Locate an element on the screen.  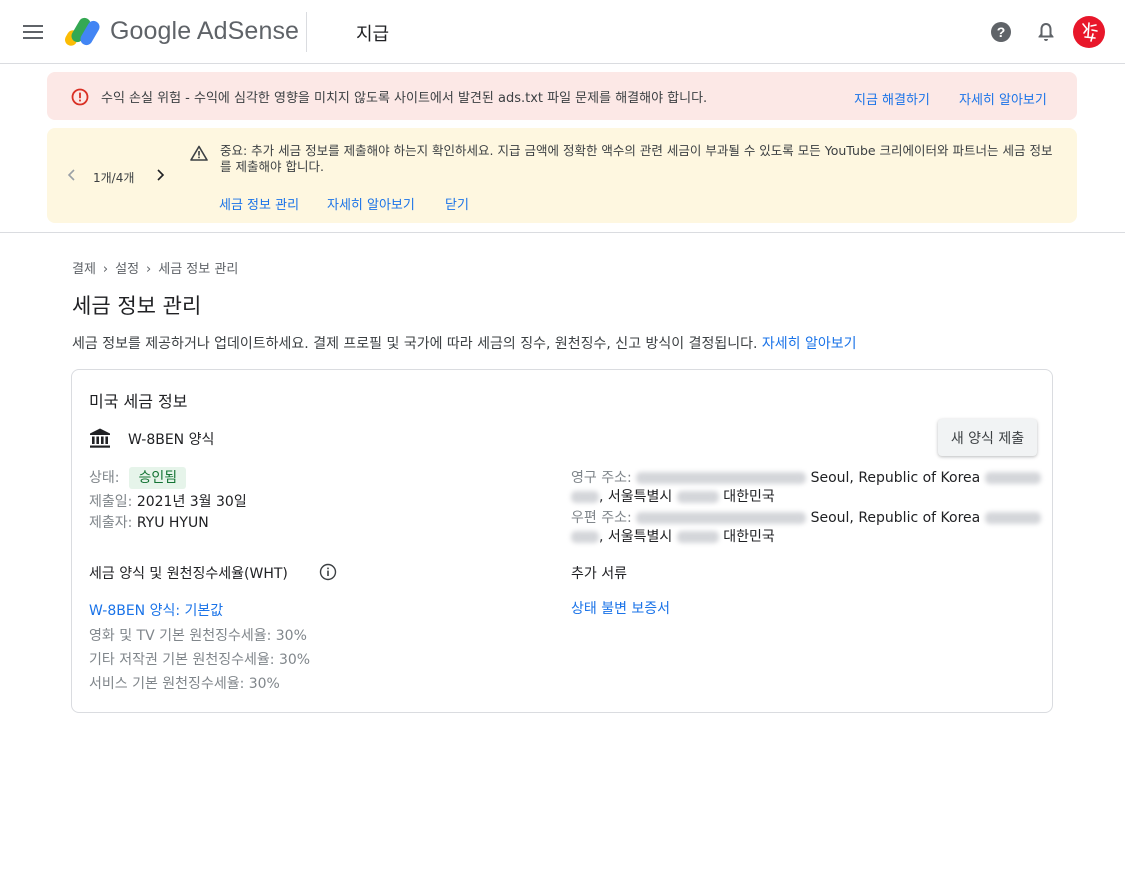
mailing-address-region: 서울특별시 is located at coordinates (640, 537).